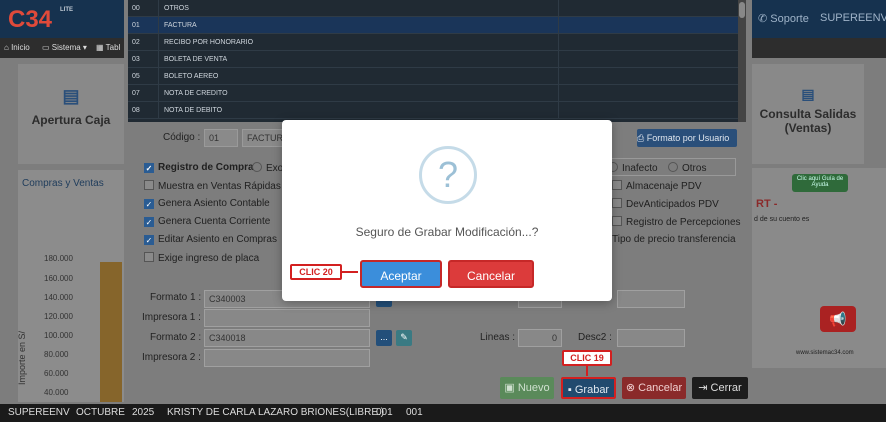  I want to click on menu-label: Tabl, so click(113, 47).